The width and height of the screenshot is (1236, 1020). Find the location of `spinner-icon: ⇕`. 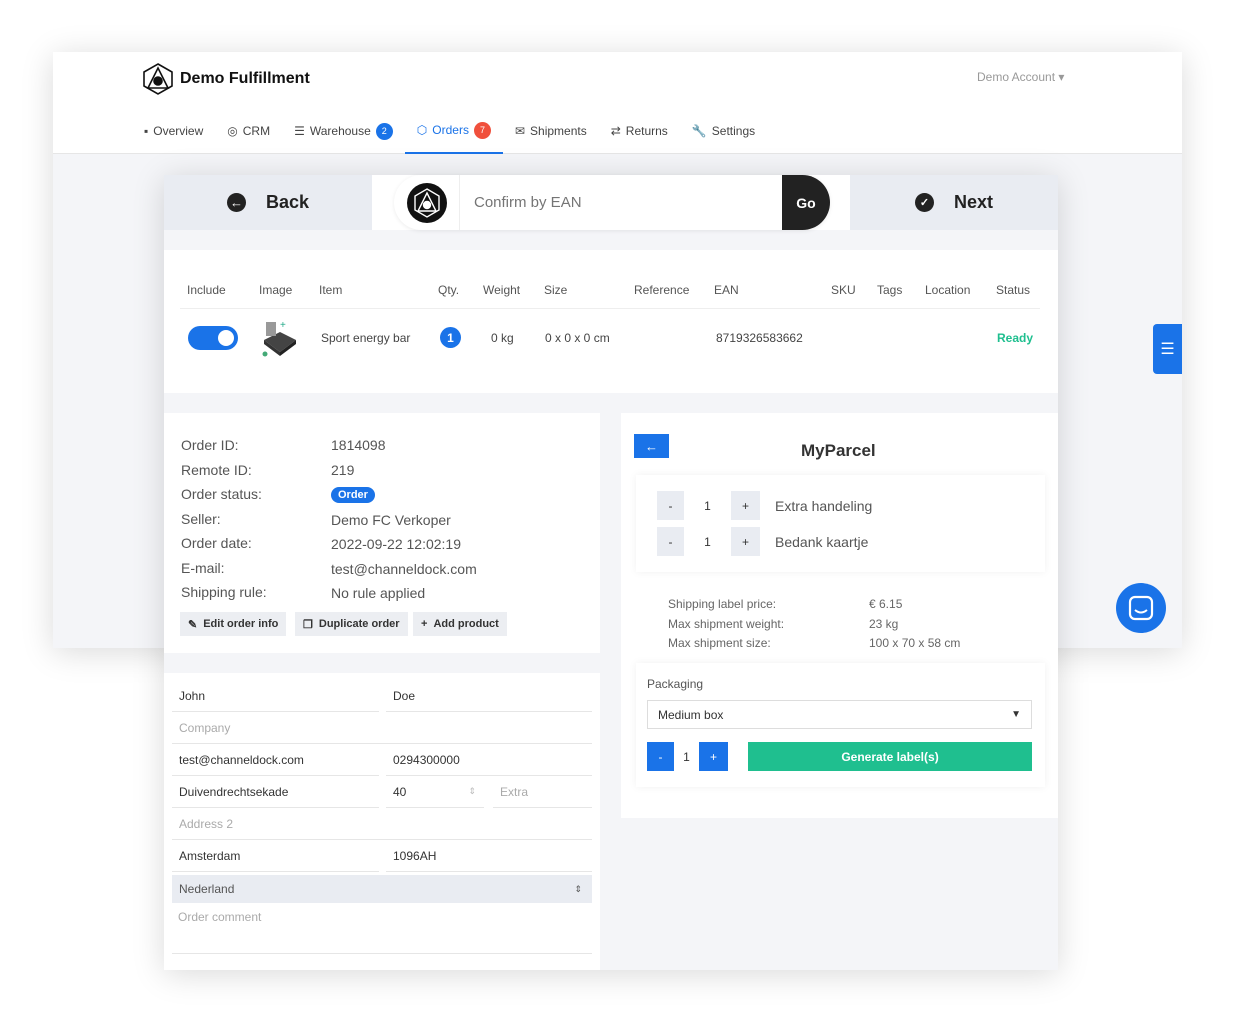

spinner-icon: ⇕ is located at coordinates (472, 791).